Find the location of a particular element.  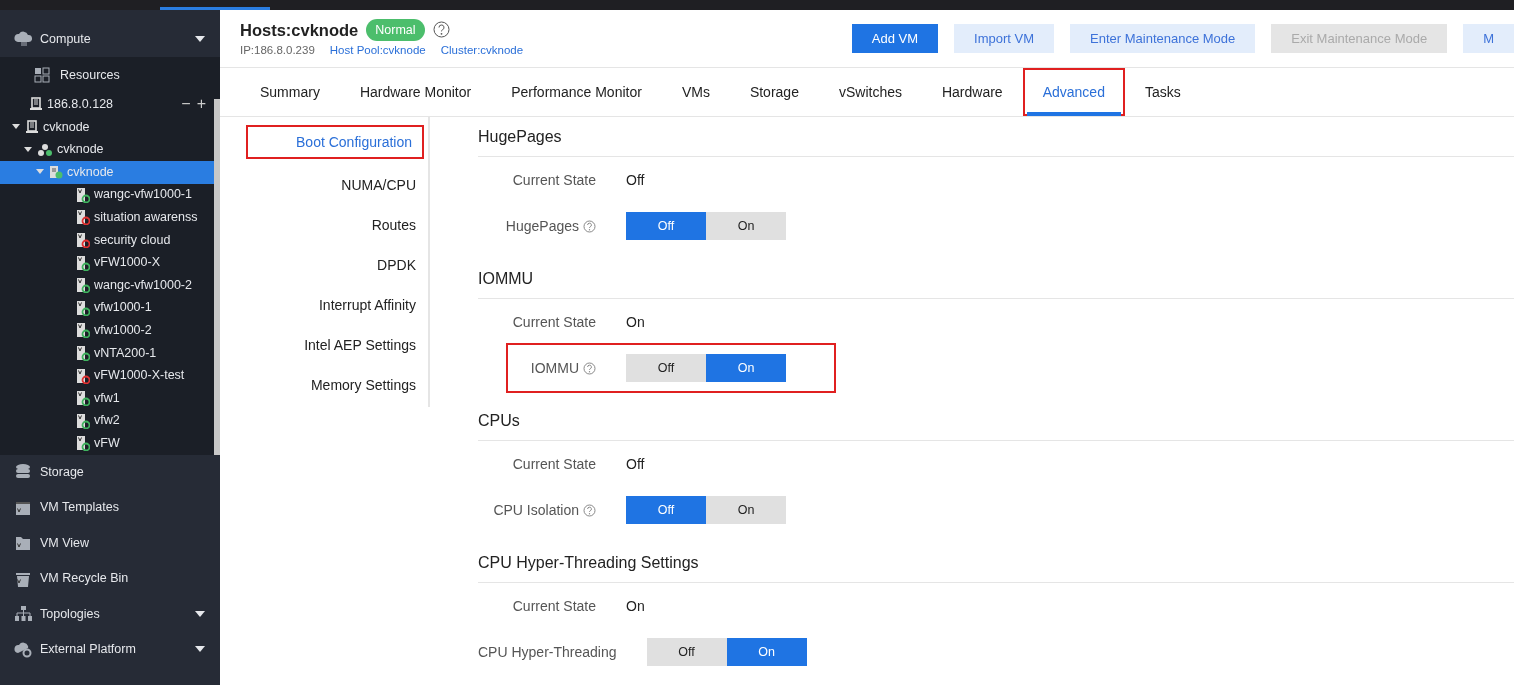

tree-item: vFW1000-X is located at coordinates (107, 262).